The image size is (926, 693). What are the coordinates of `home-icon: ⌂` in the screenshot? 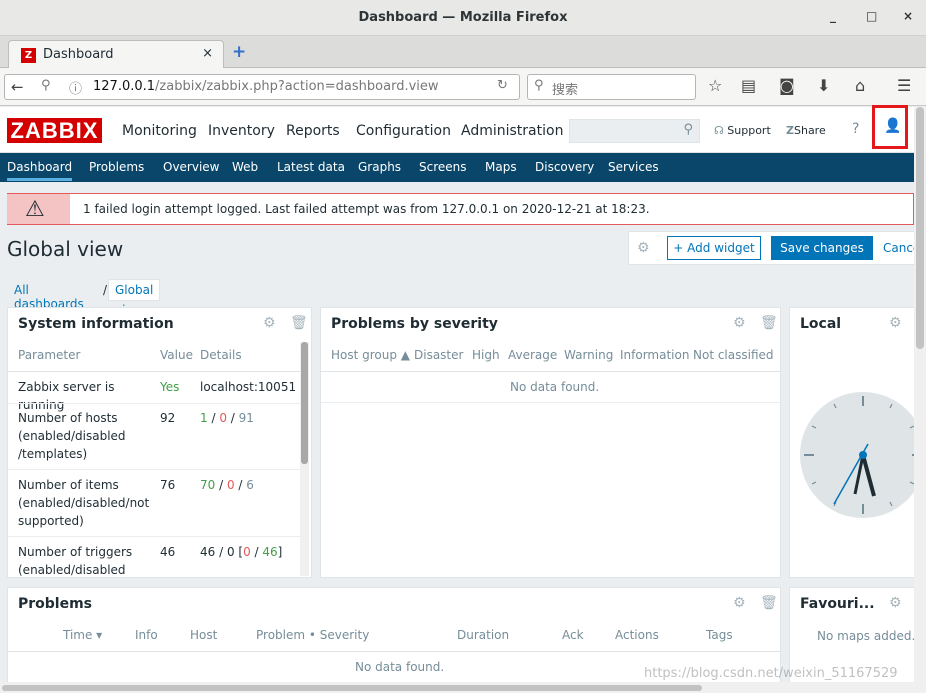 It's located at (860, 85).